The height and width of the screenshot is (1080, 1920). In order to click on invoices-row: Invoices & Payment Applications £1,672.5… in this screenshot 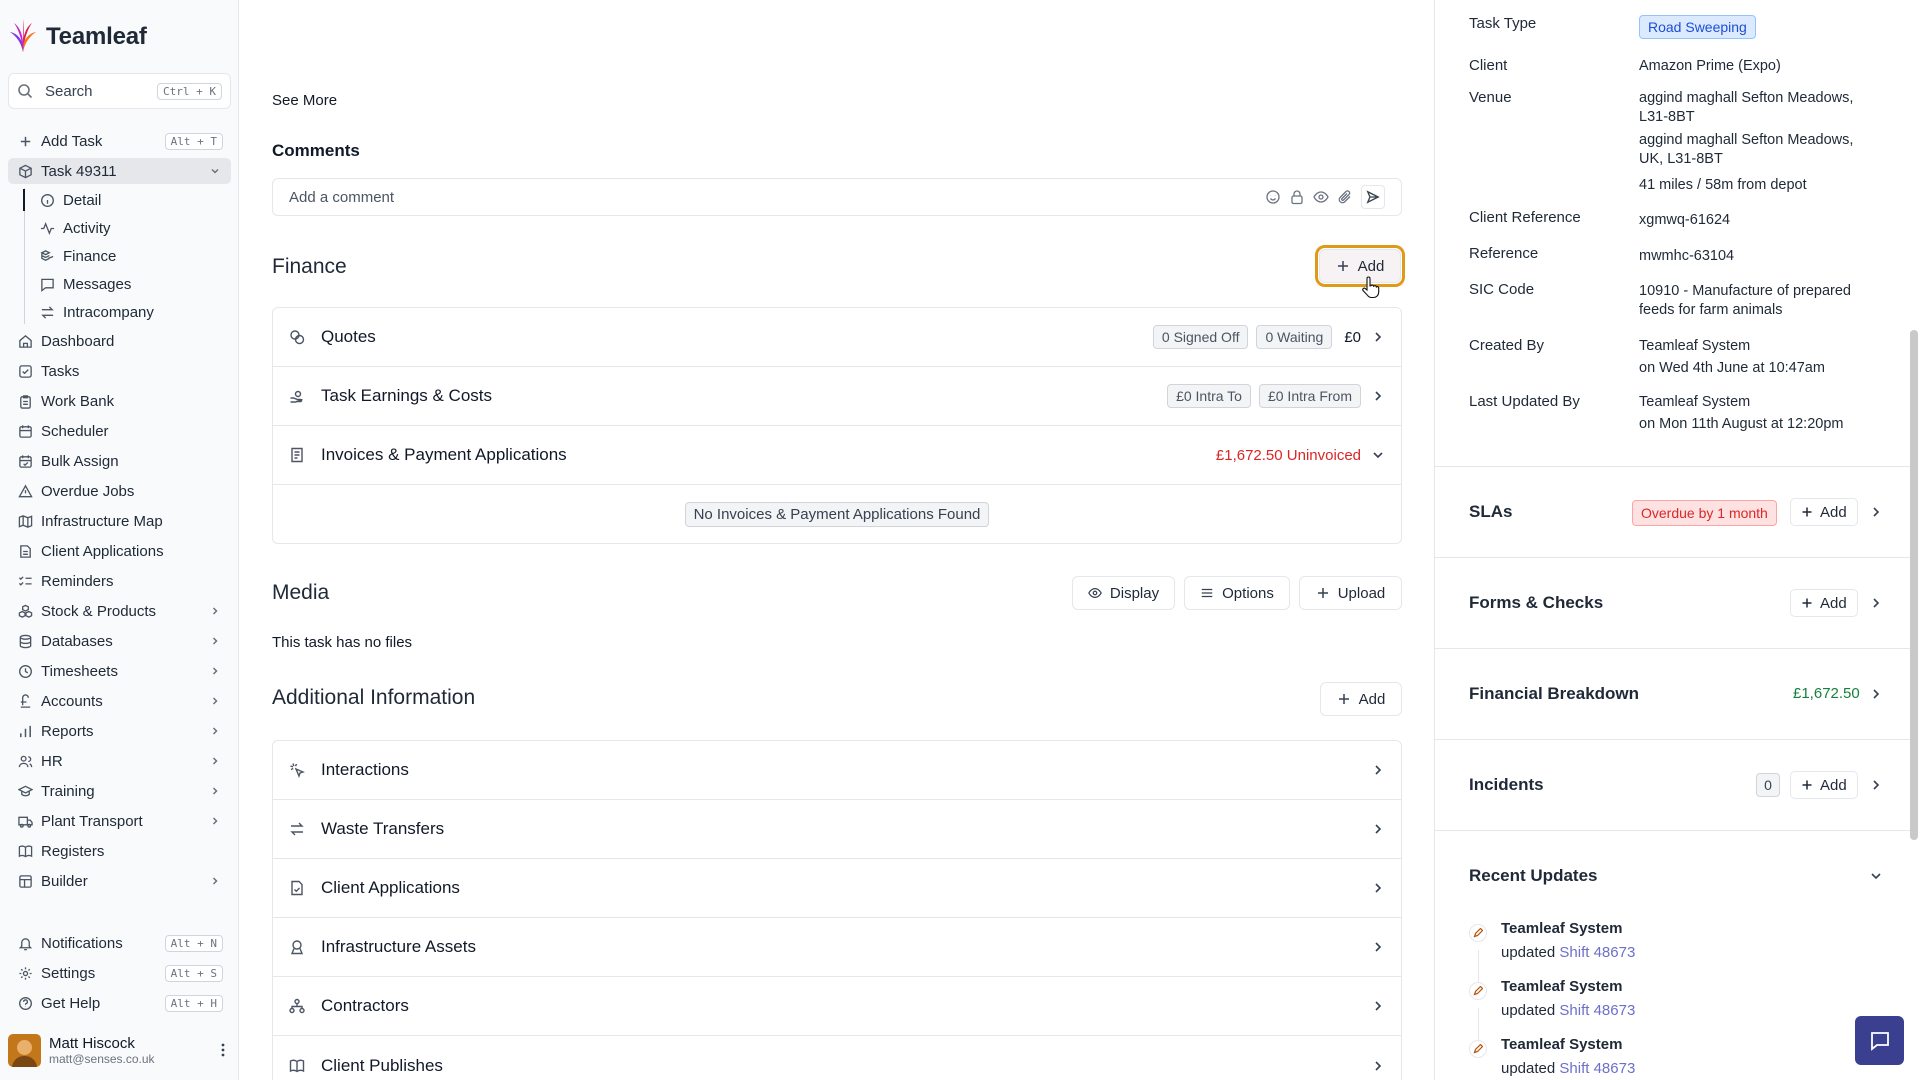, I will do `click(837, 455)`.